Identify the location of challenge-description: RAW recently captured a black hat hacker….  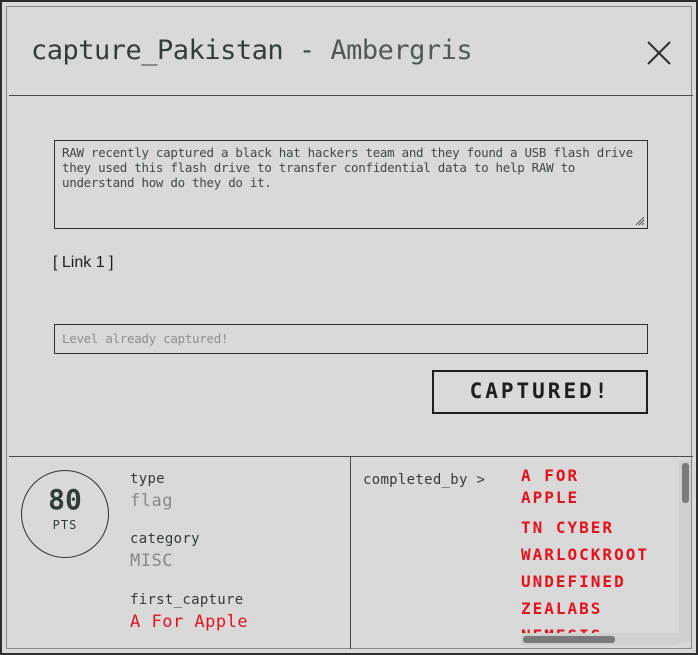
(351, 184).